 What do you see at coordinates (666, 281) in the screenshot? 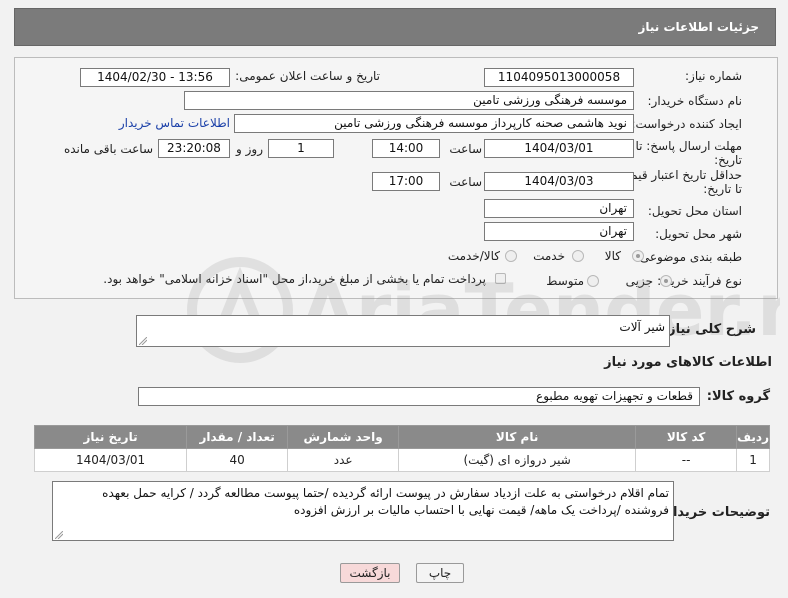
I see `process-radio-minor` at bounding box center [666, 281].